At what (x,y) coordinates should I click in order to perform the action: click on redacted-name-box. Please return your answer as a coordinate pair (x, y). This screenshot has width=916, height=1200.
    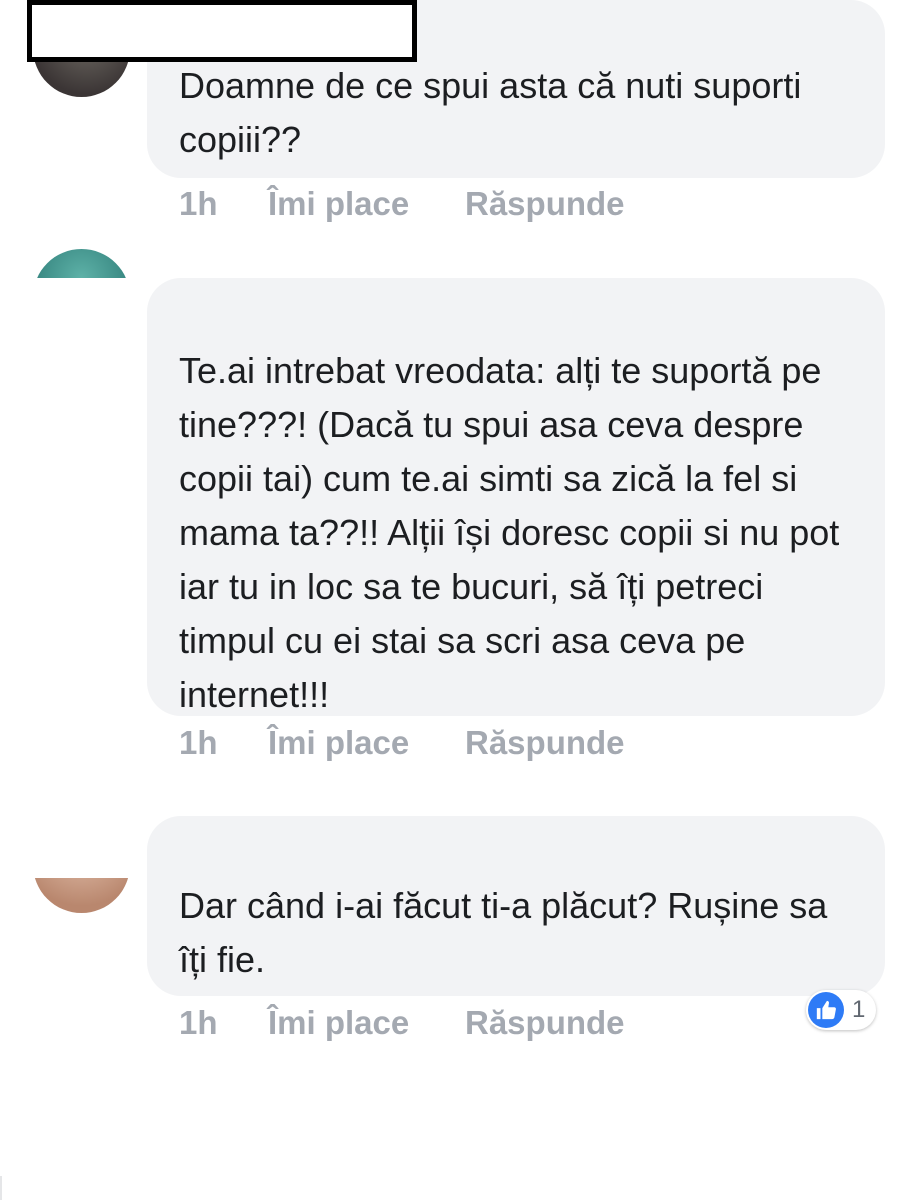
    Looking at the image, I should click on (222, 31).